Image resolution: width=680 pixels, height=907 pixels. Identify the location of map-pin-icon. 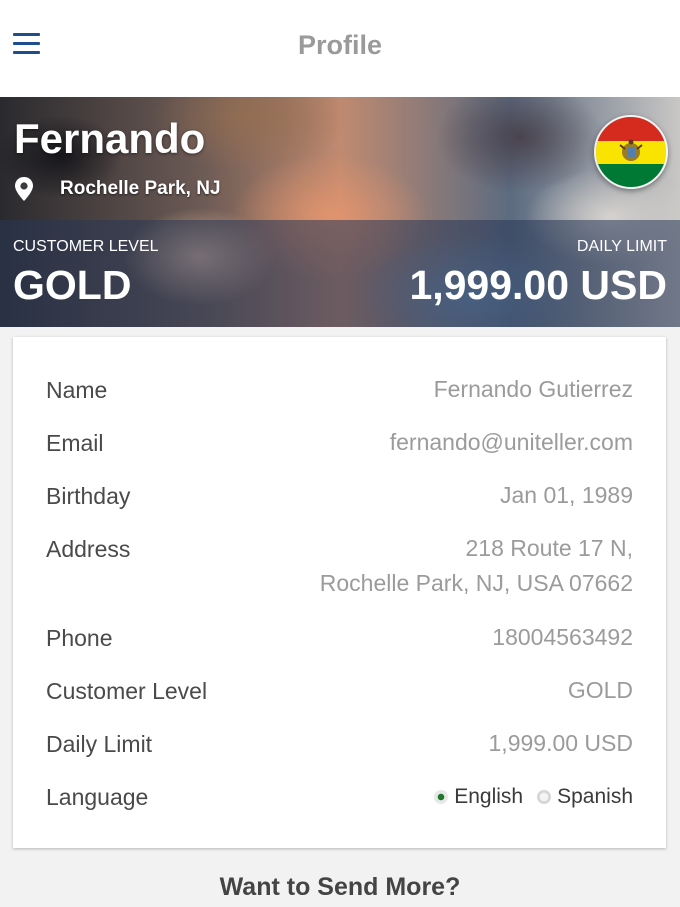
(24, 189).